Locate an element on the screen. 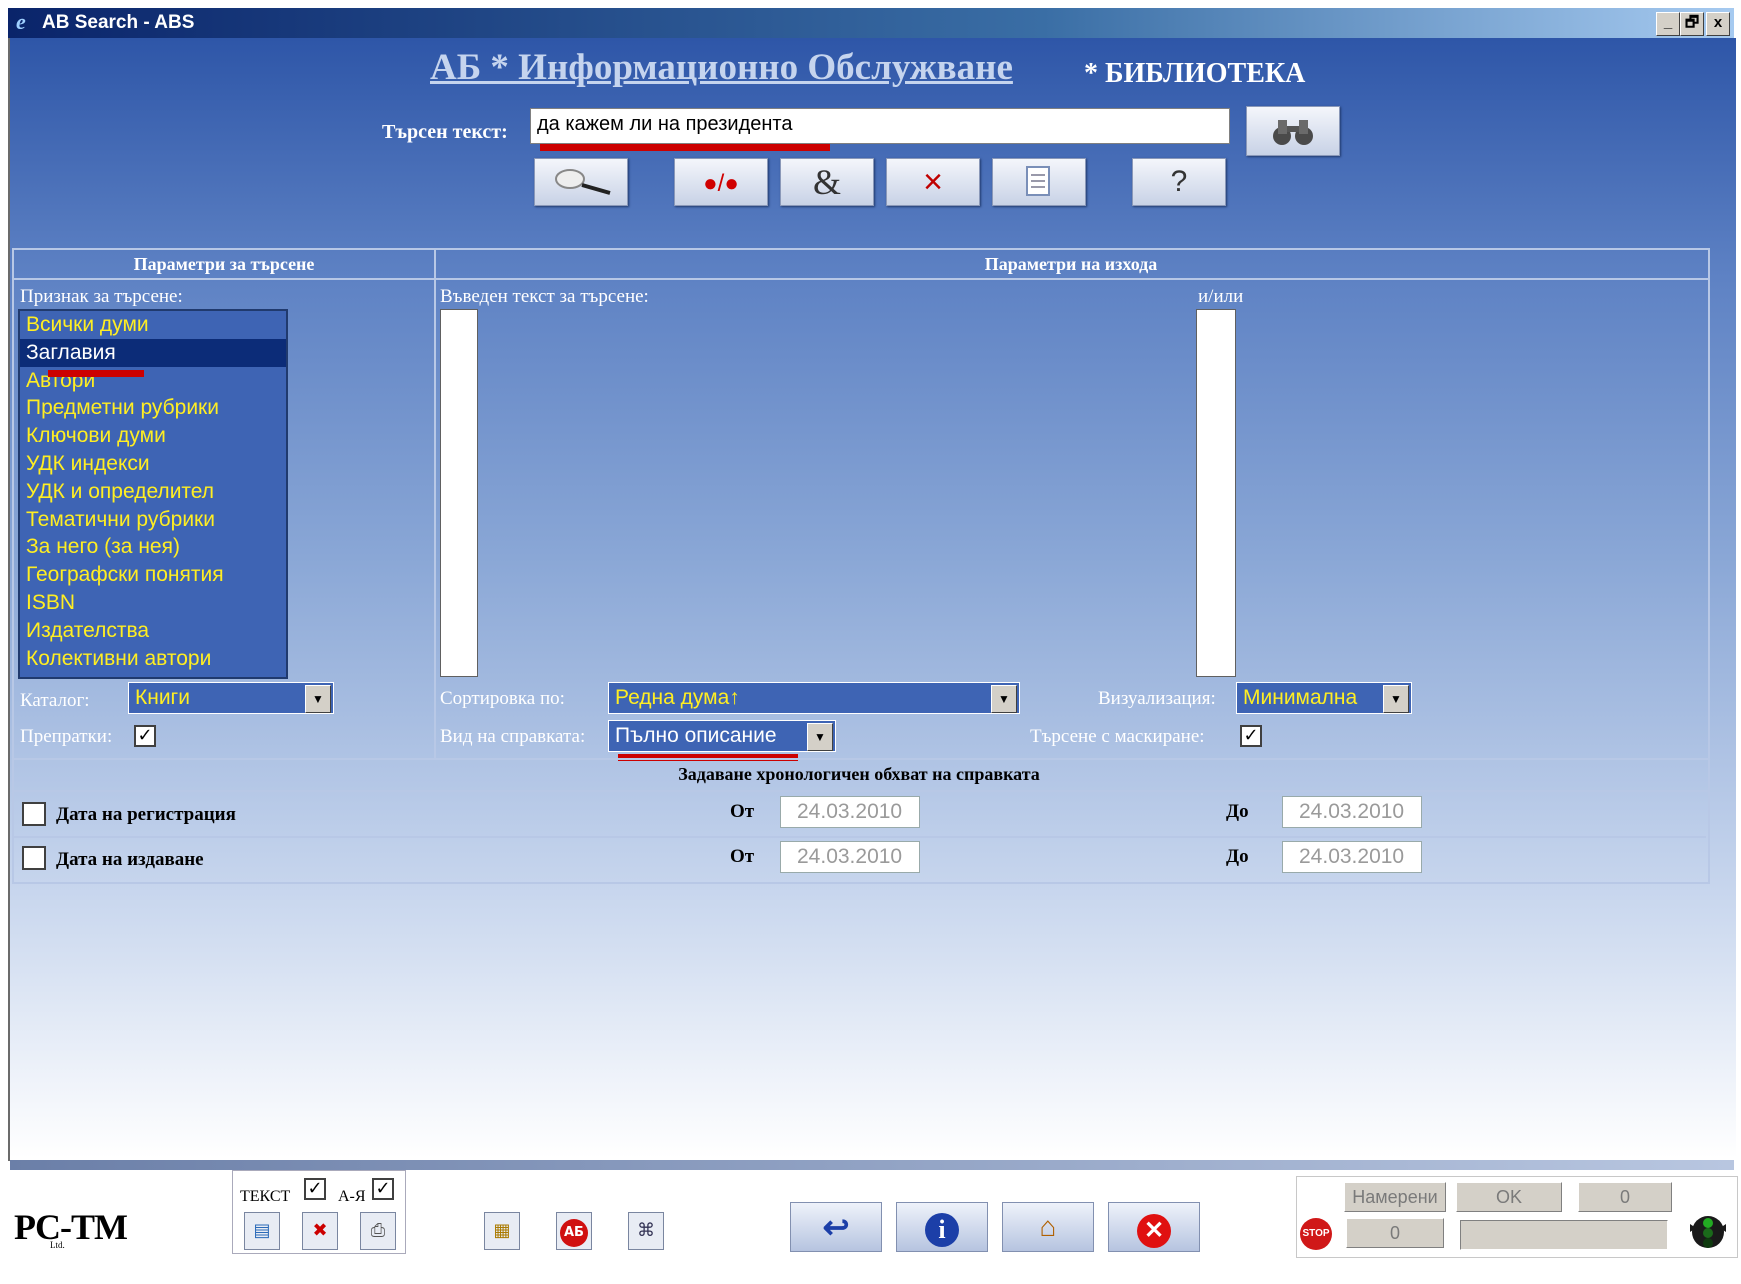 This screenshot has width=1741, height=1284. criteria-list-item: ISBN is located at coordinates (153, 603).